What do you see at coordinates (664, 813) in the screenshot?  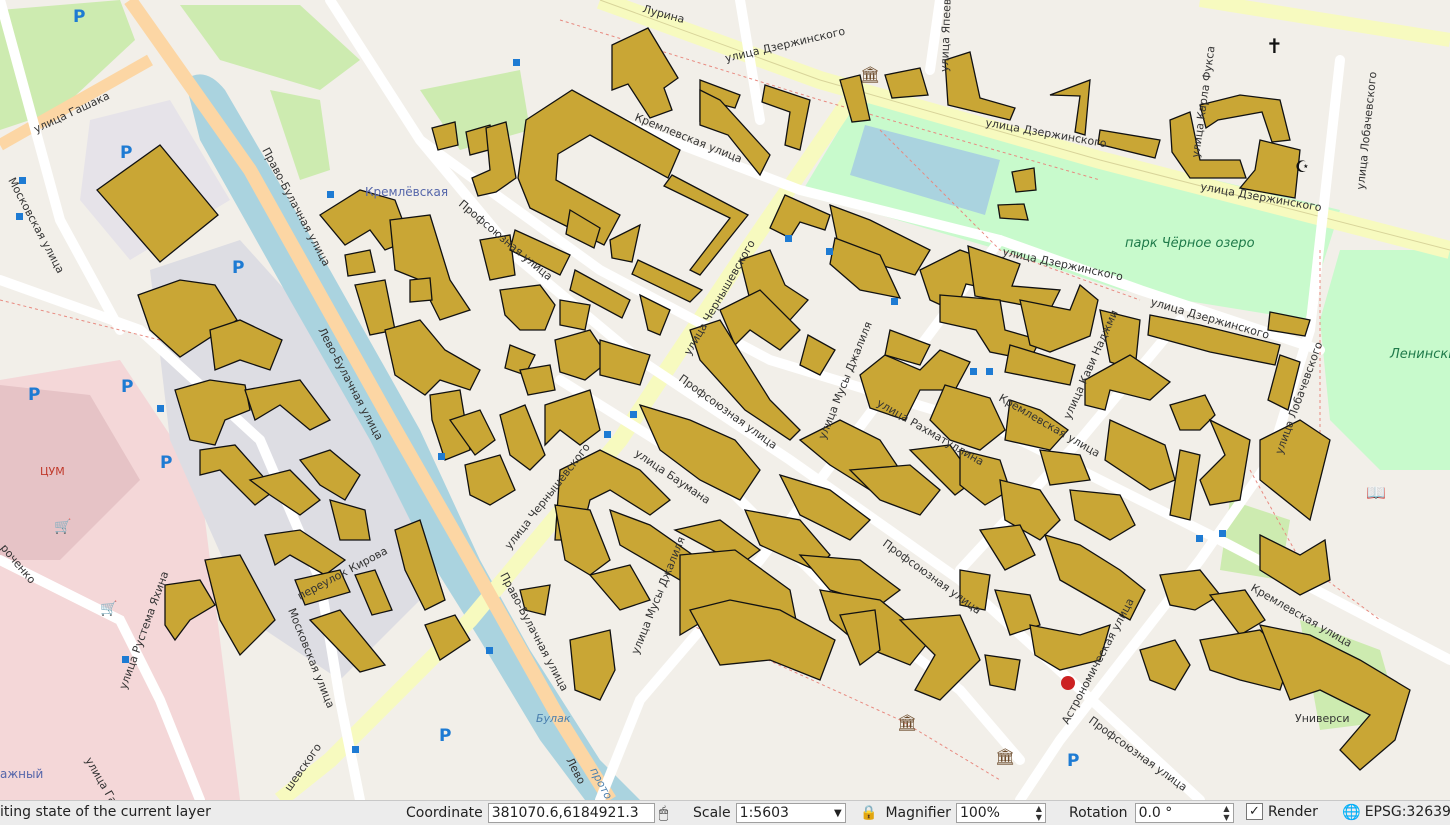 I see `mouse-icon: 🖱` at bounding box center [664, 813].